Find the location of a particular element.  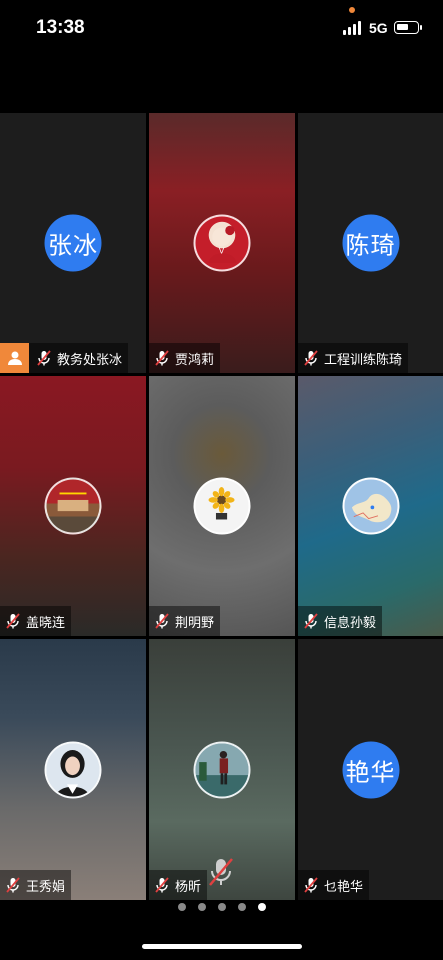

status-time: 13:38 is located at coordinates (60, 27).